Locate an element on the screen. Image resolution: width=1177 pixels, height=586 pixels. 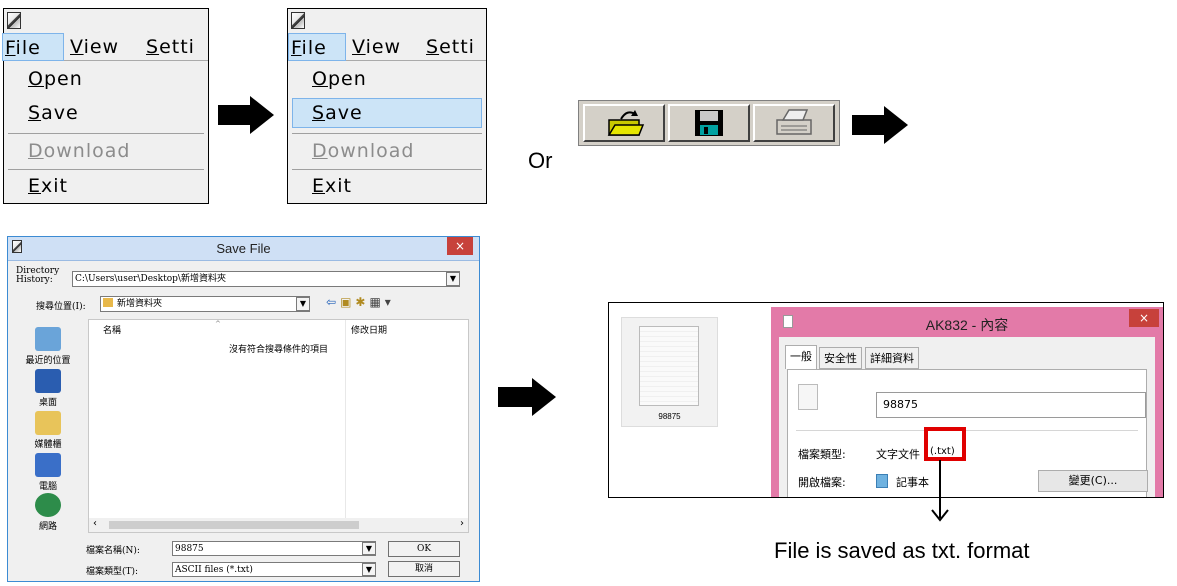
sidebar-item-libraries: 媒體櫃 is located at coordinates (48, 430).